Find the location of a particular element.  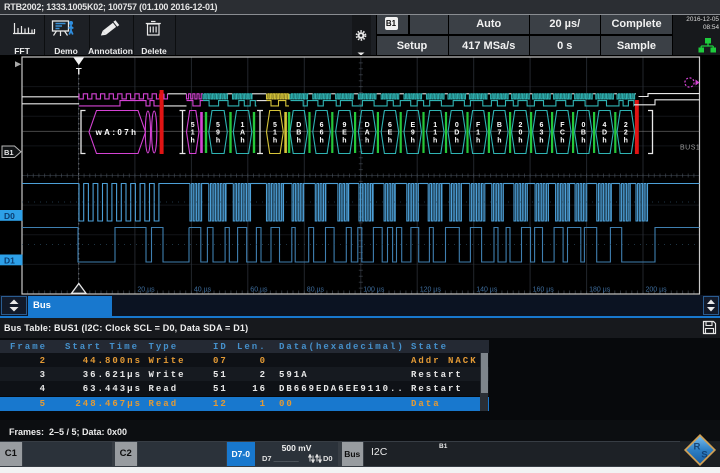

svg-text: 59h is located at coordinates (218, 133).